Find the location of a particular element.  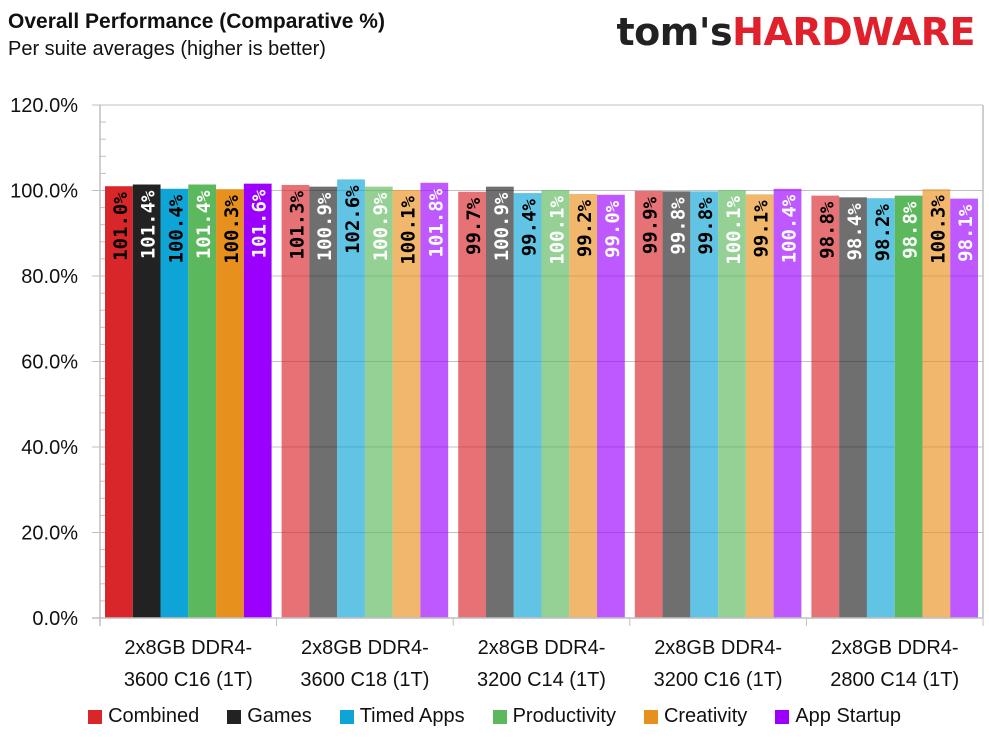

data-label: 101.8% is located at coordinates (436, 222).